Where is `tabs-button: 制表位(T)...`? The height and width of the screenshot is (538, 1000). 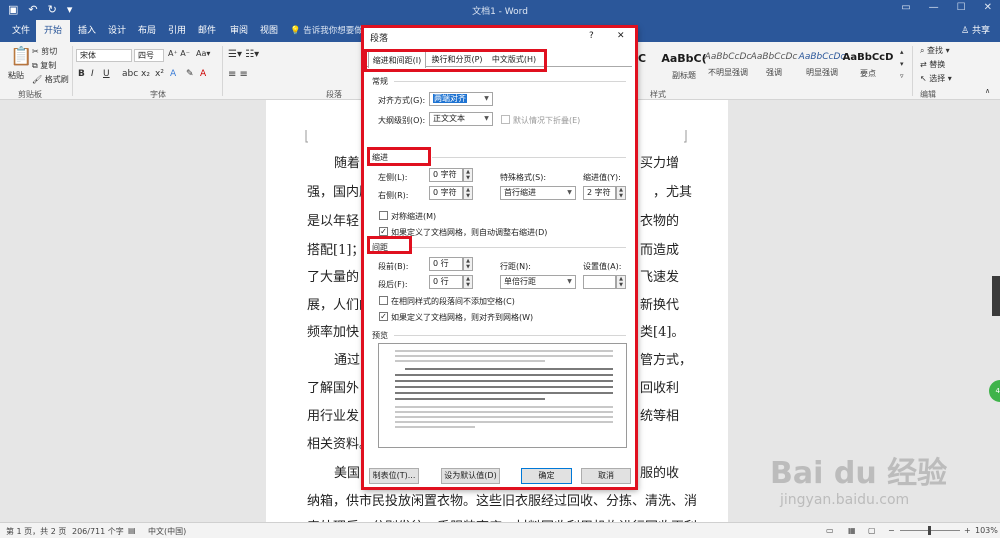
tabs-button: 制表位(T)... is located at coordinates (394, 476).